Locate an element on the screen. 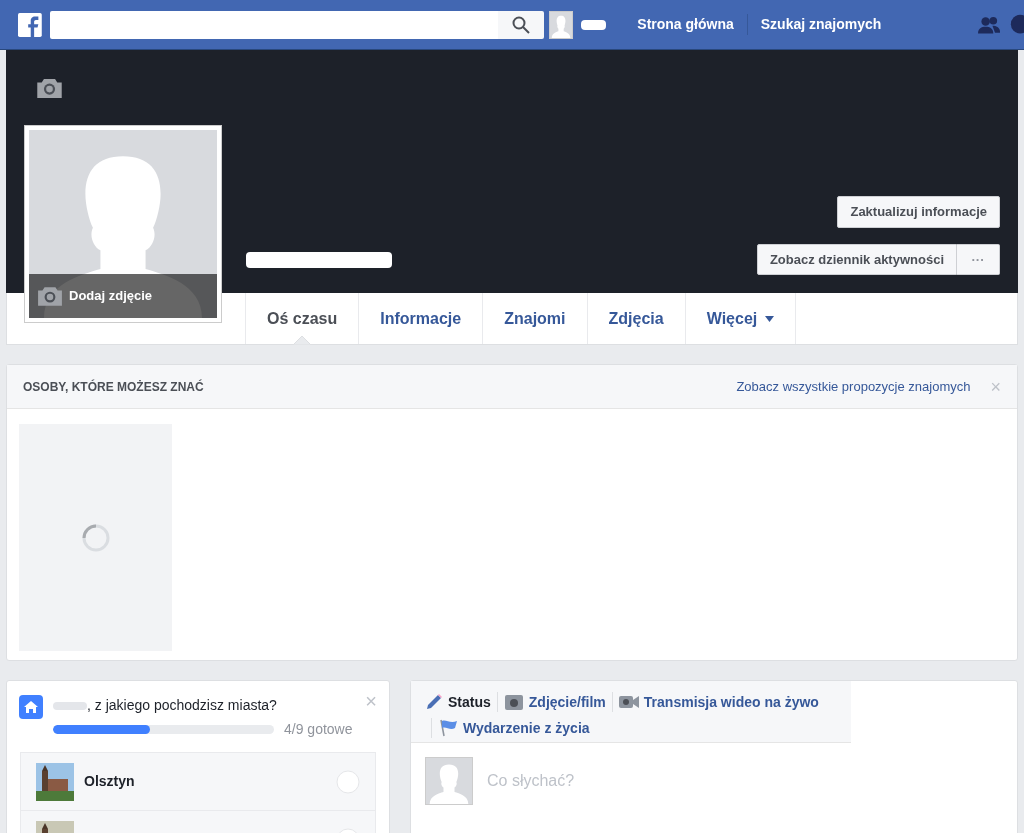 The image size is (1024, 833). profile-tab: Znajomi is located at coordinates (534, 318).